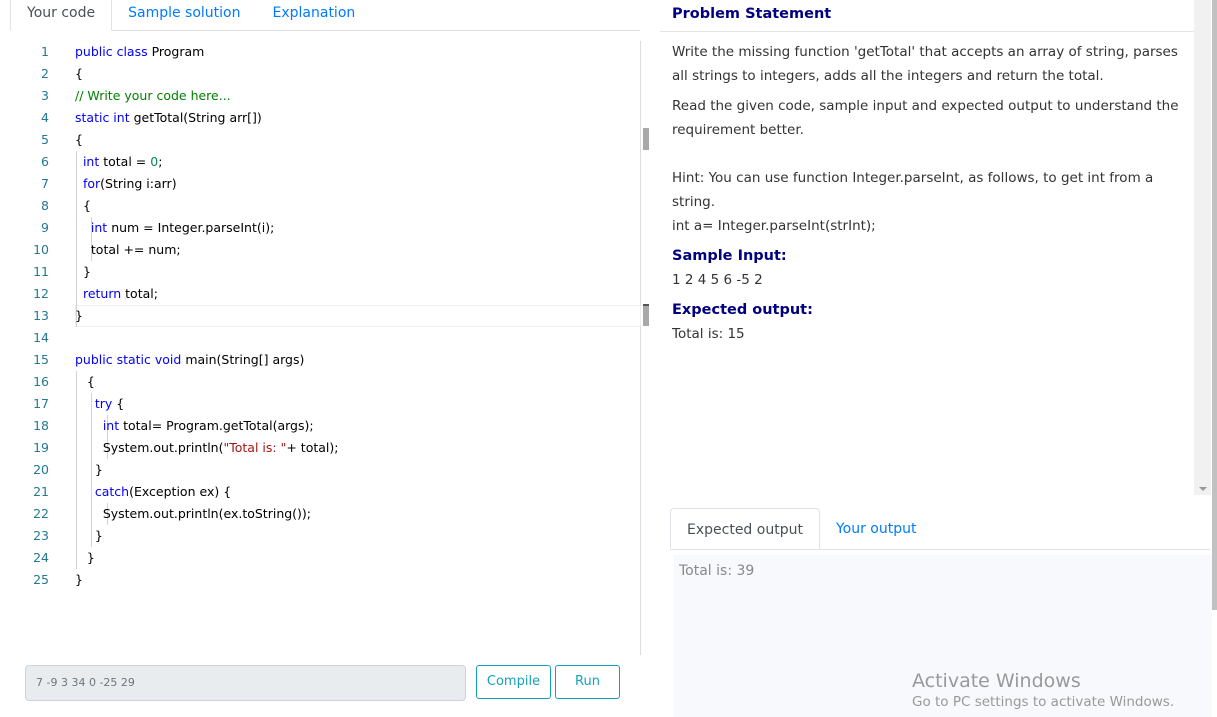 Image resolution: width=1217 pixels, height=717 pixels. Describe the element at coordinates (138, 183) in the screenshot. I see `code-token-pl: (String i:arr)` at that location.